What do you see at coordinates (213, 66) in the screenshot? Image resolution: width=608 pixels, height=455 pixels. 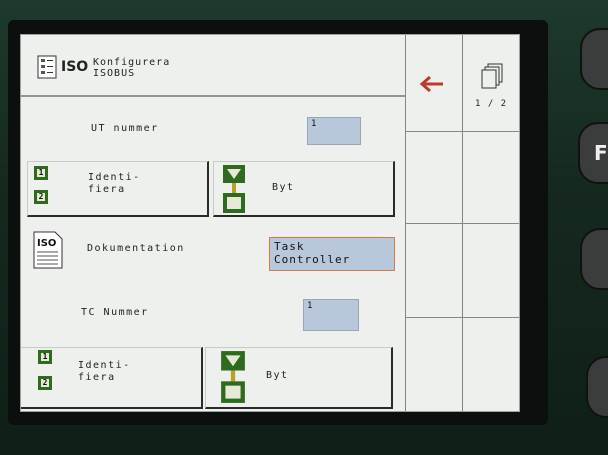 I see `page-header: ISO Konfigurera ISOBUS` at bounding box center [213, 66].